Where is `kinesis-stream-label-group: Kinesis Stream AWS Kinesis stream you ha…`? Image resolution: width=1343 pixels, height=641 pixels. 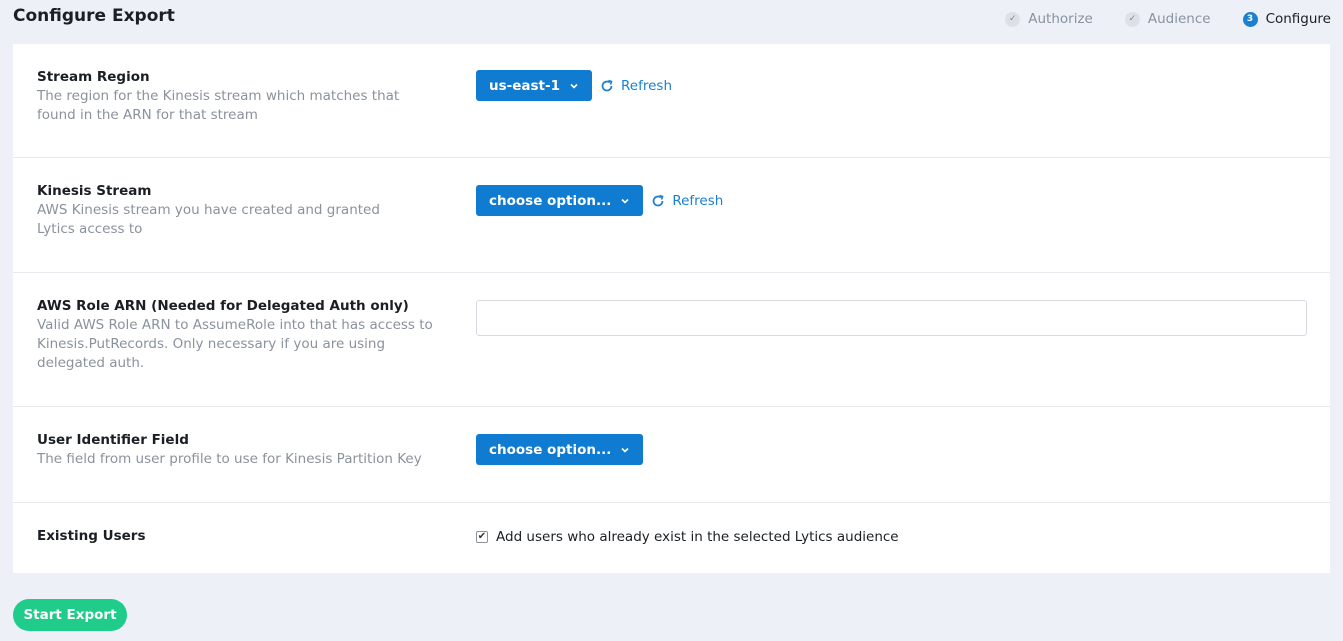 kinesis-stream-label-group: Kinesis Stream AWS Kinesis stream you ha… is located at coordinates (237, 210).